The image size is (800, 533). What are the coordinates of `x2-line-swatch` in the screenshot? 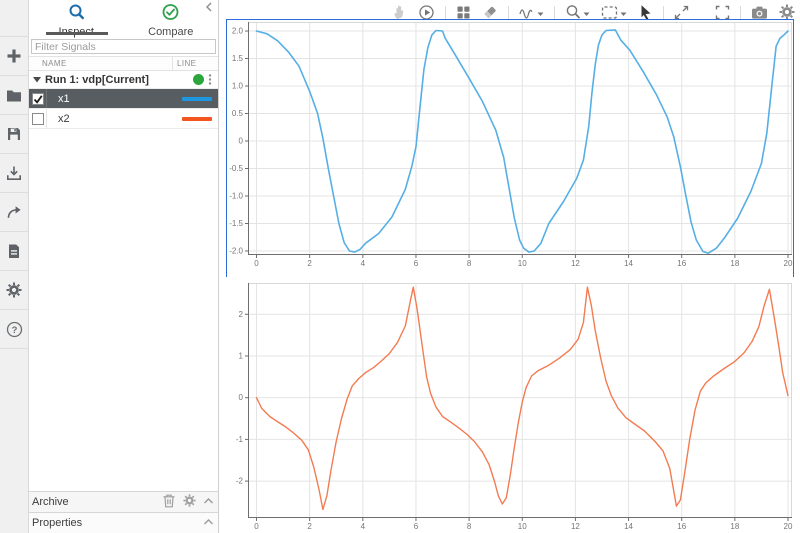 It's located at (197, 119).